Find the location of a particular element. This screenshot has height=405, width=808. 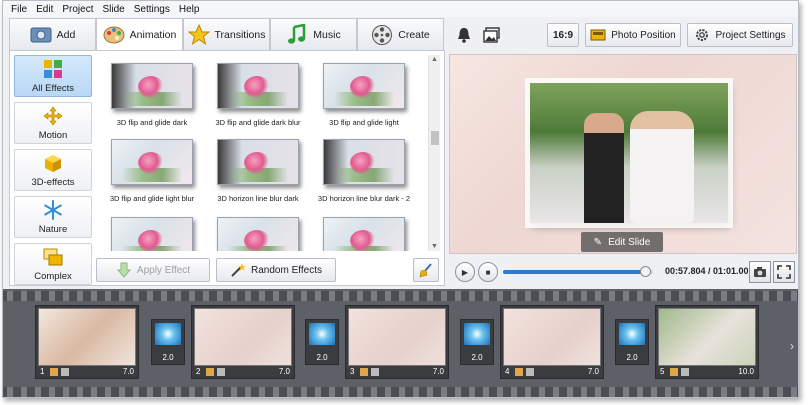

timeline-slide: 4 7.0 is located at coordinates (552, 342).